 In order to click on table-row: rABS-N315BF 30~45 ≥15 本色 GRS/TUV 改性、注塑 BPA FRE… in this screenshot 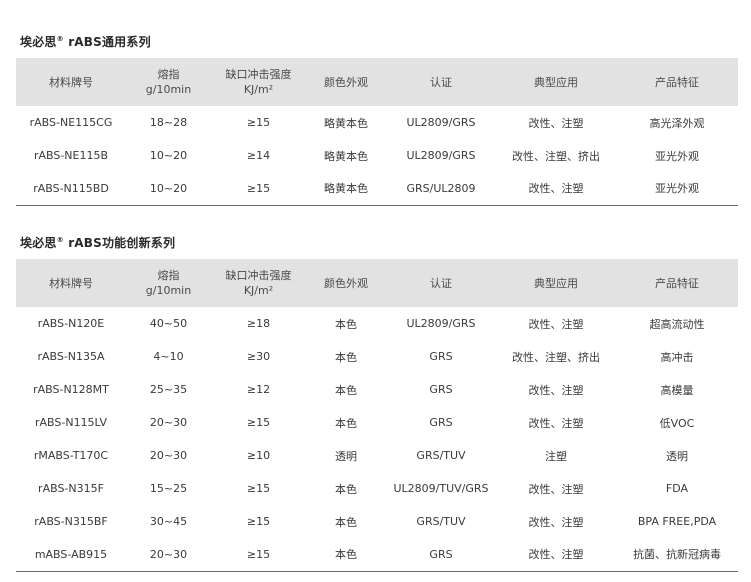, I will do `click(377, 521)`.